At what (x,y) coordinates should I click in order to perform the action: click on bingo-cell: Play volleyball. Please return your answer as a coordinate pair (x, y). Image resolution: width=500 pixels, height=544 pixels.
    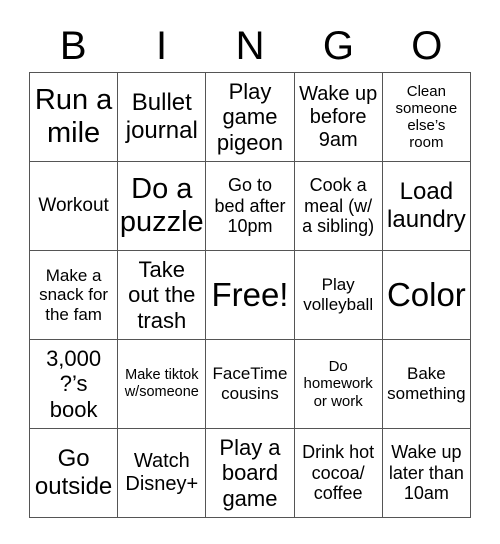
    Looking at the image, I should click on (338, 295).